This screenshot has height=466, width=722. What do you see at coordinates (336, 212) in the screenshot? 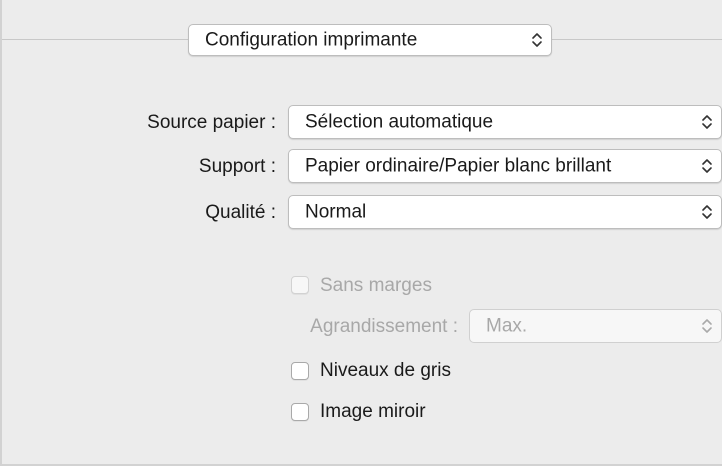
I see `quality-value: Normal` at bounding box center [336, 212].